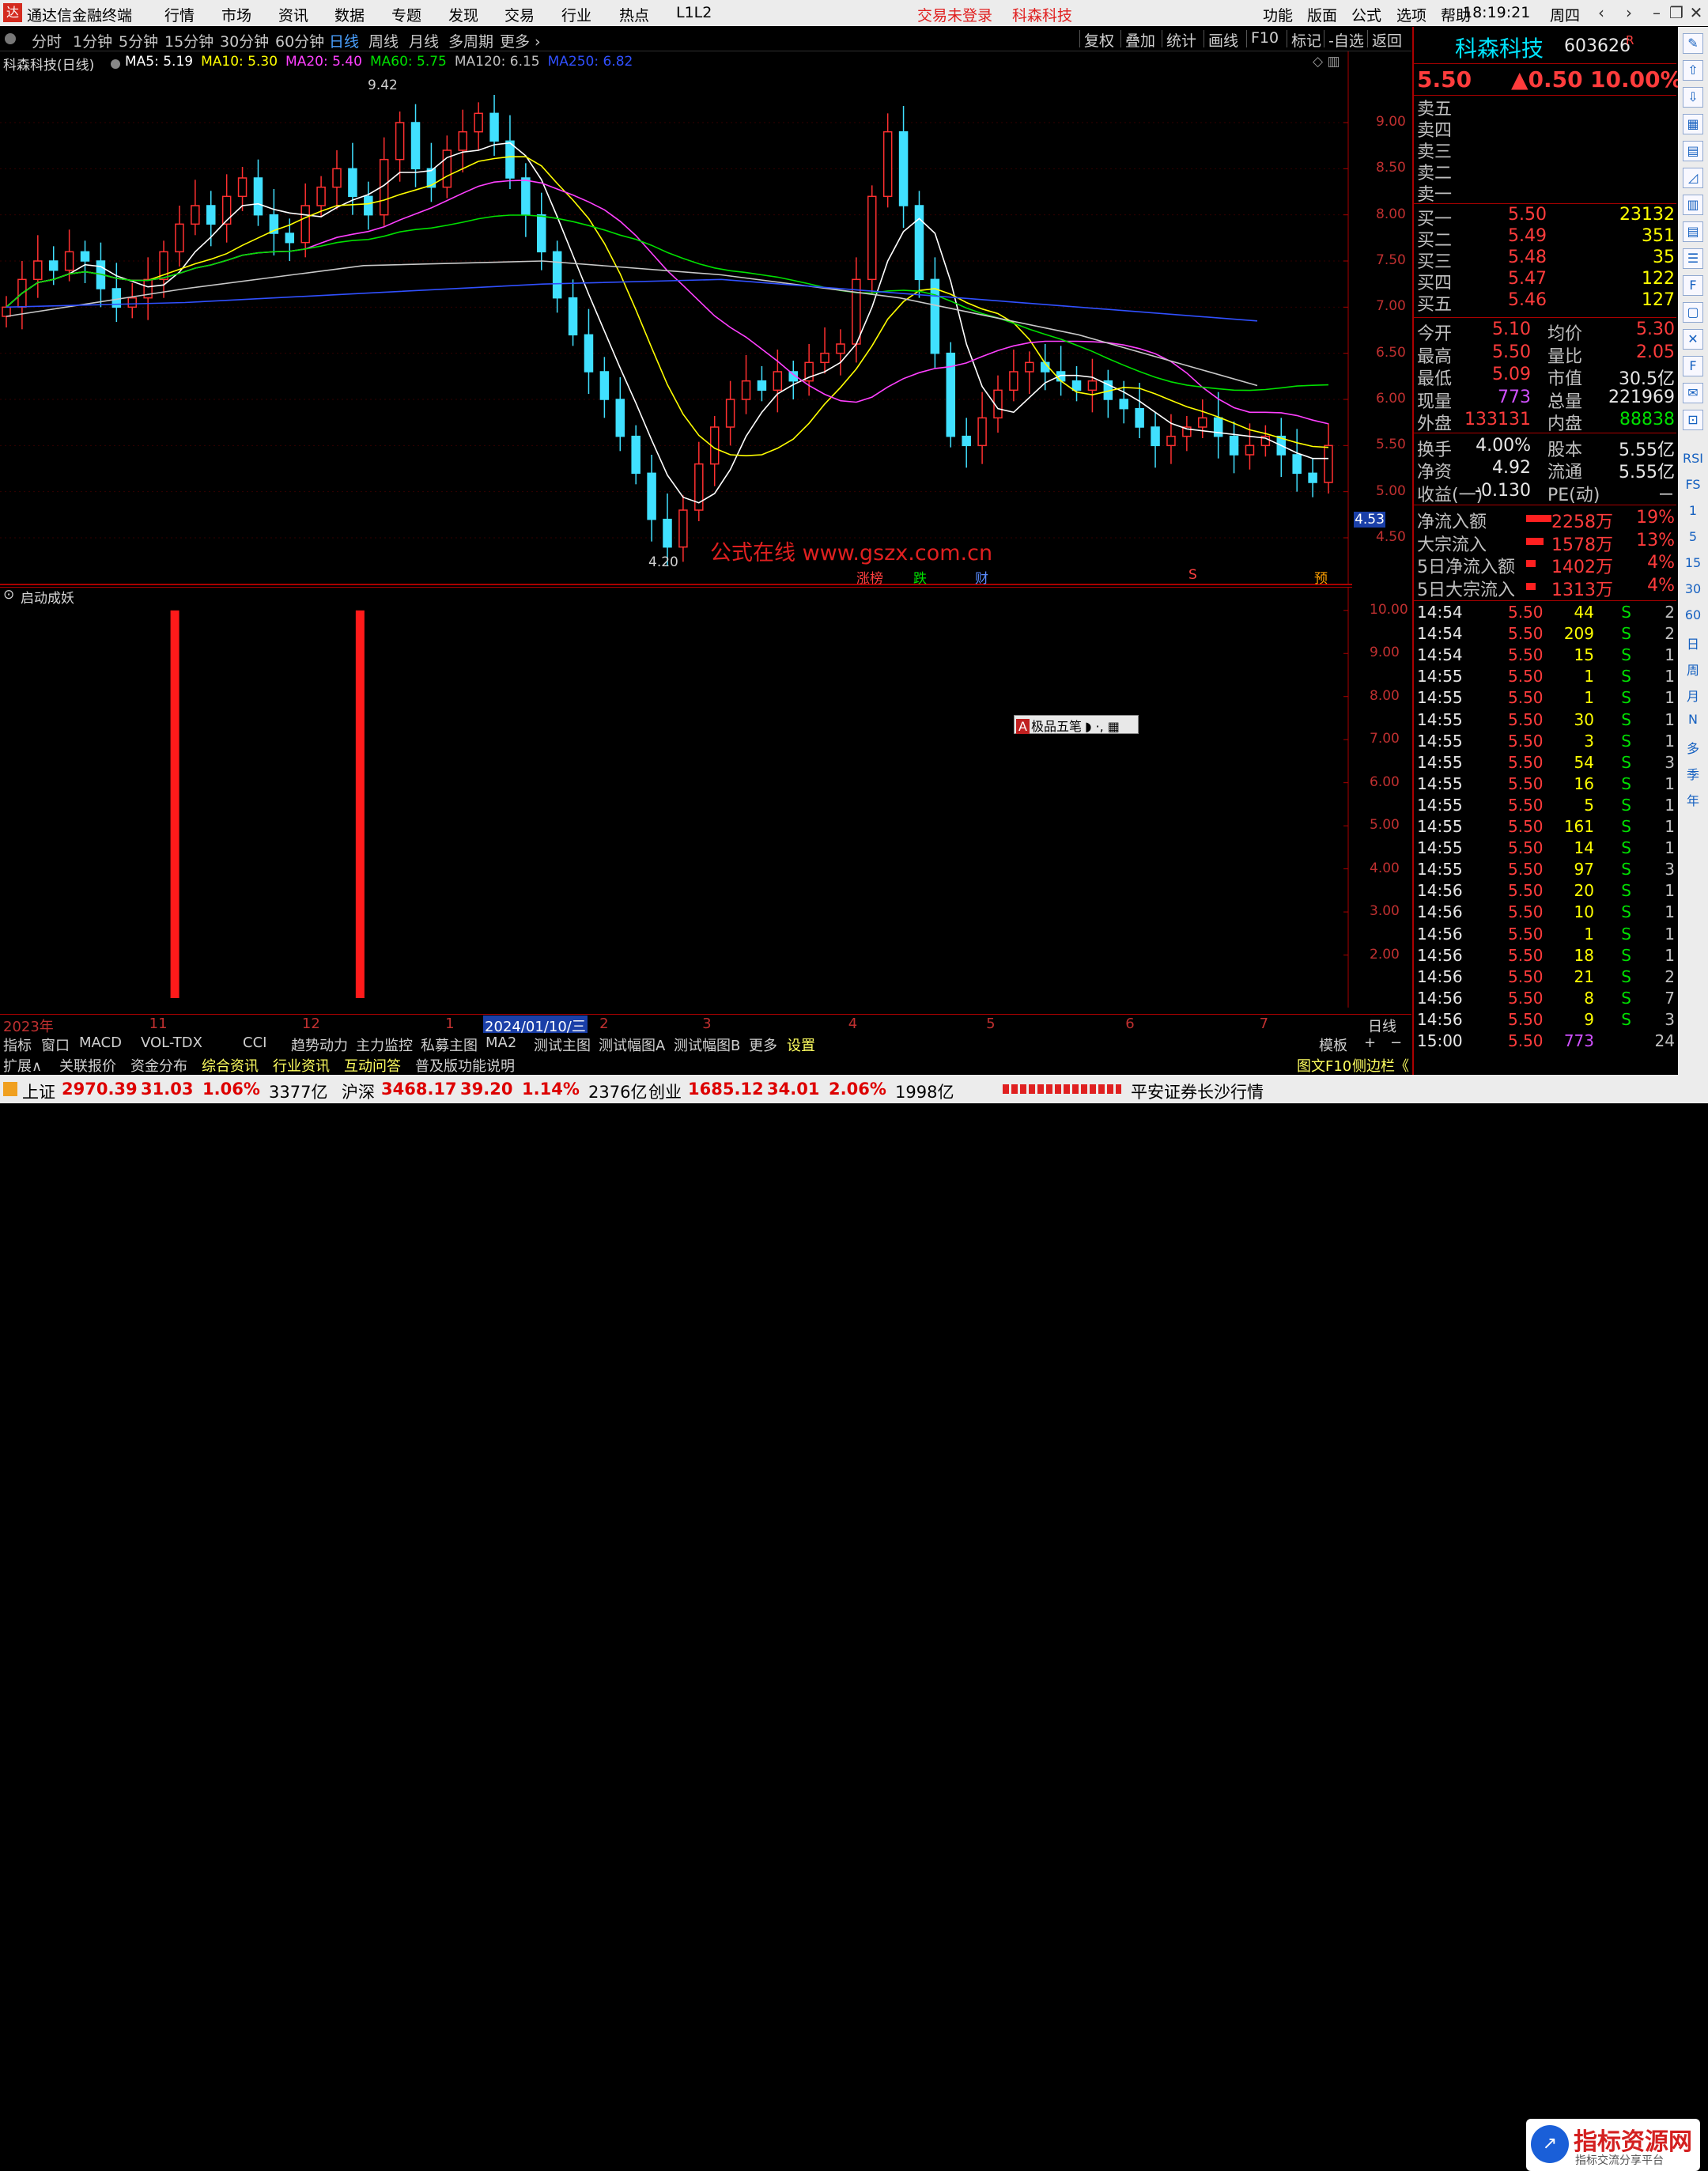 This screenshot has width=1708, height=2171. What do you see at coordinates (1693, 536) in the screenshot?
I see `side-period-3: 5` at bounding box center [1693, 536].